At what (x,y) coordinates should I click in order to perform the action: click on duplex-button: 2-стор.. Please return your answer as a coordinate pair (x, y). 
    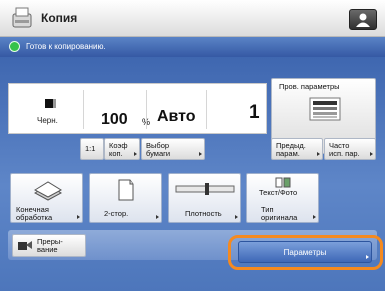
    Looking at the image, I should click on (125, 198).